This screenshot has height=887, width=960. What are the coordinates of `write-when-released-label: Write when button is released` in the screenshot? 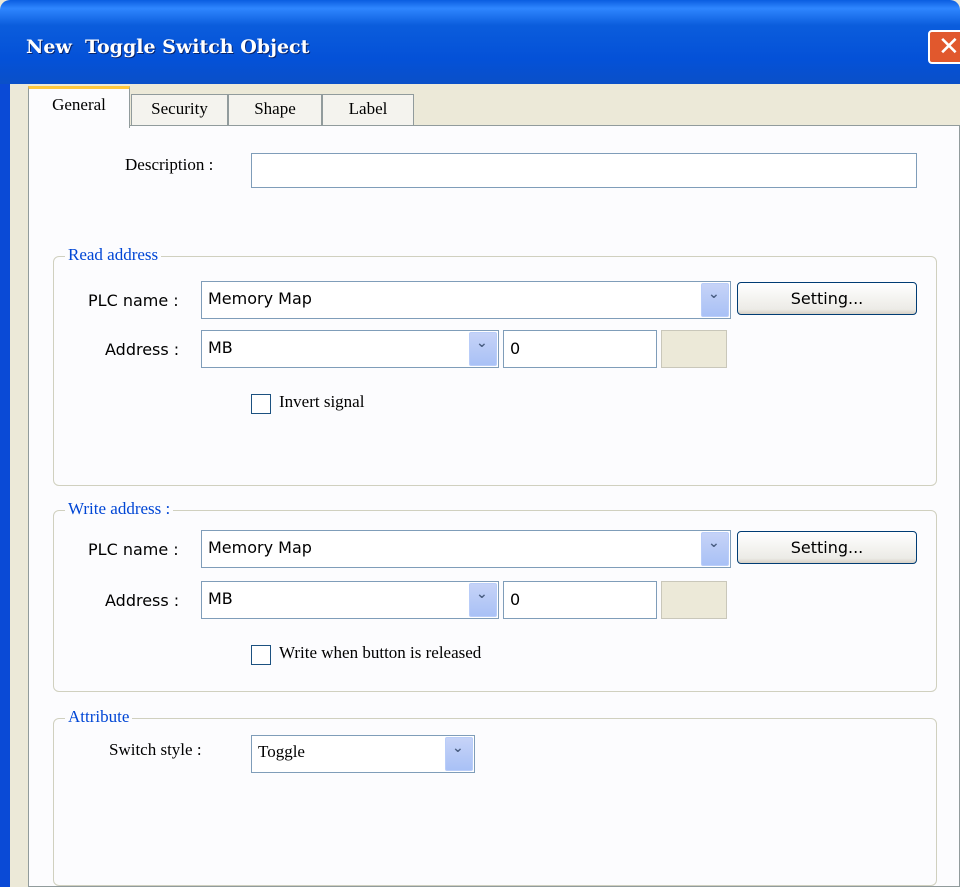 It's located at (380, 653).